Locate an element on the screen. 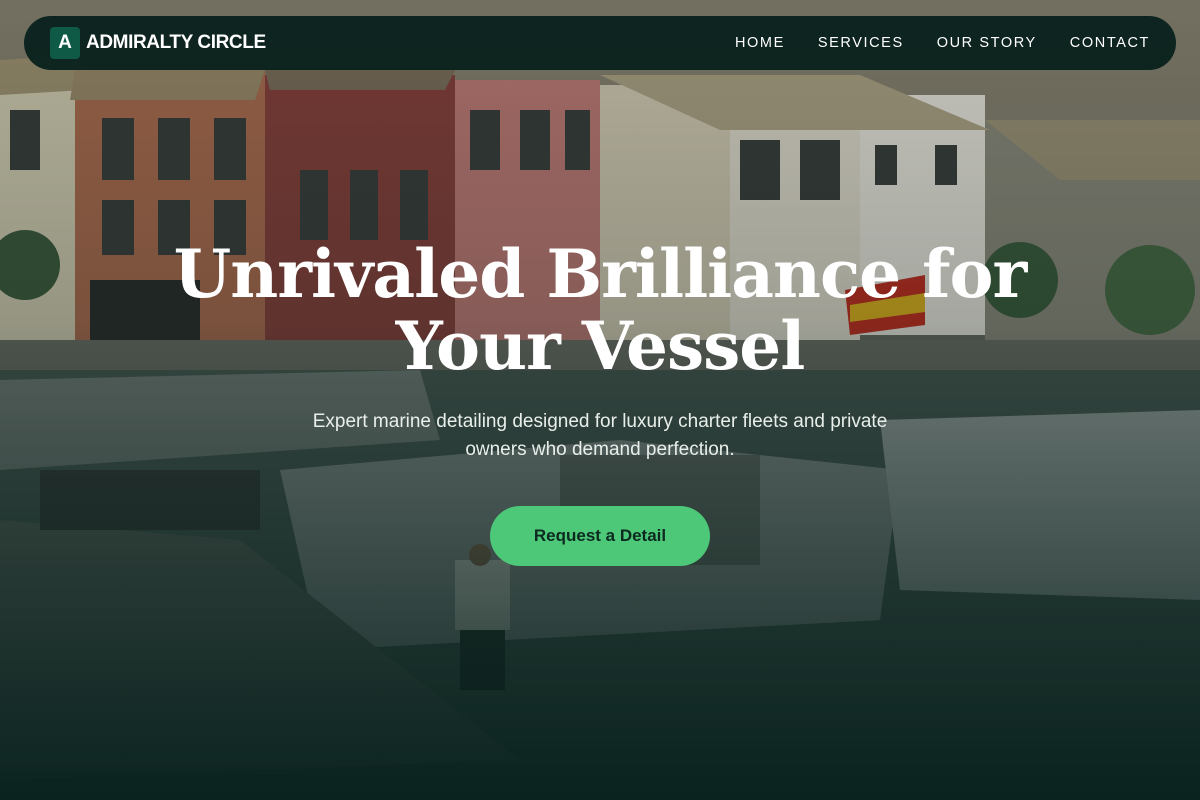 The width and height of the screenshot is (1200, 800). nav-links: HOME SERVICES OUR STORY CONTACT is located at coordinates (942, 43).